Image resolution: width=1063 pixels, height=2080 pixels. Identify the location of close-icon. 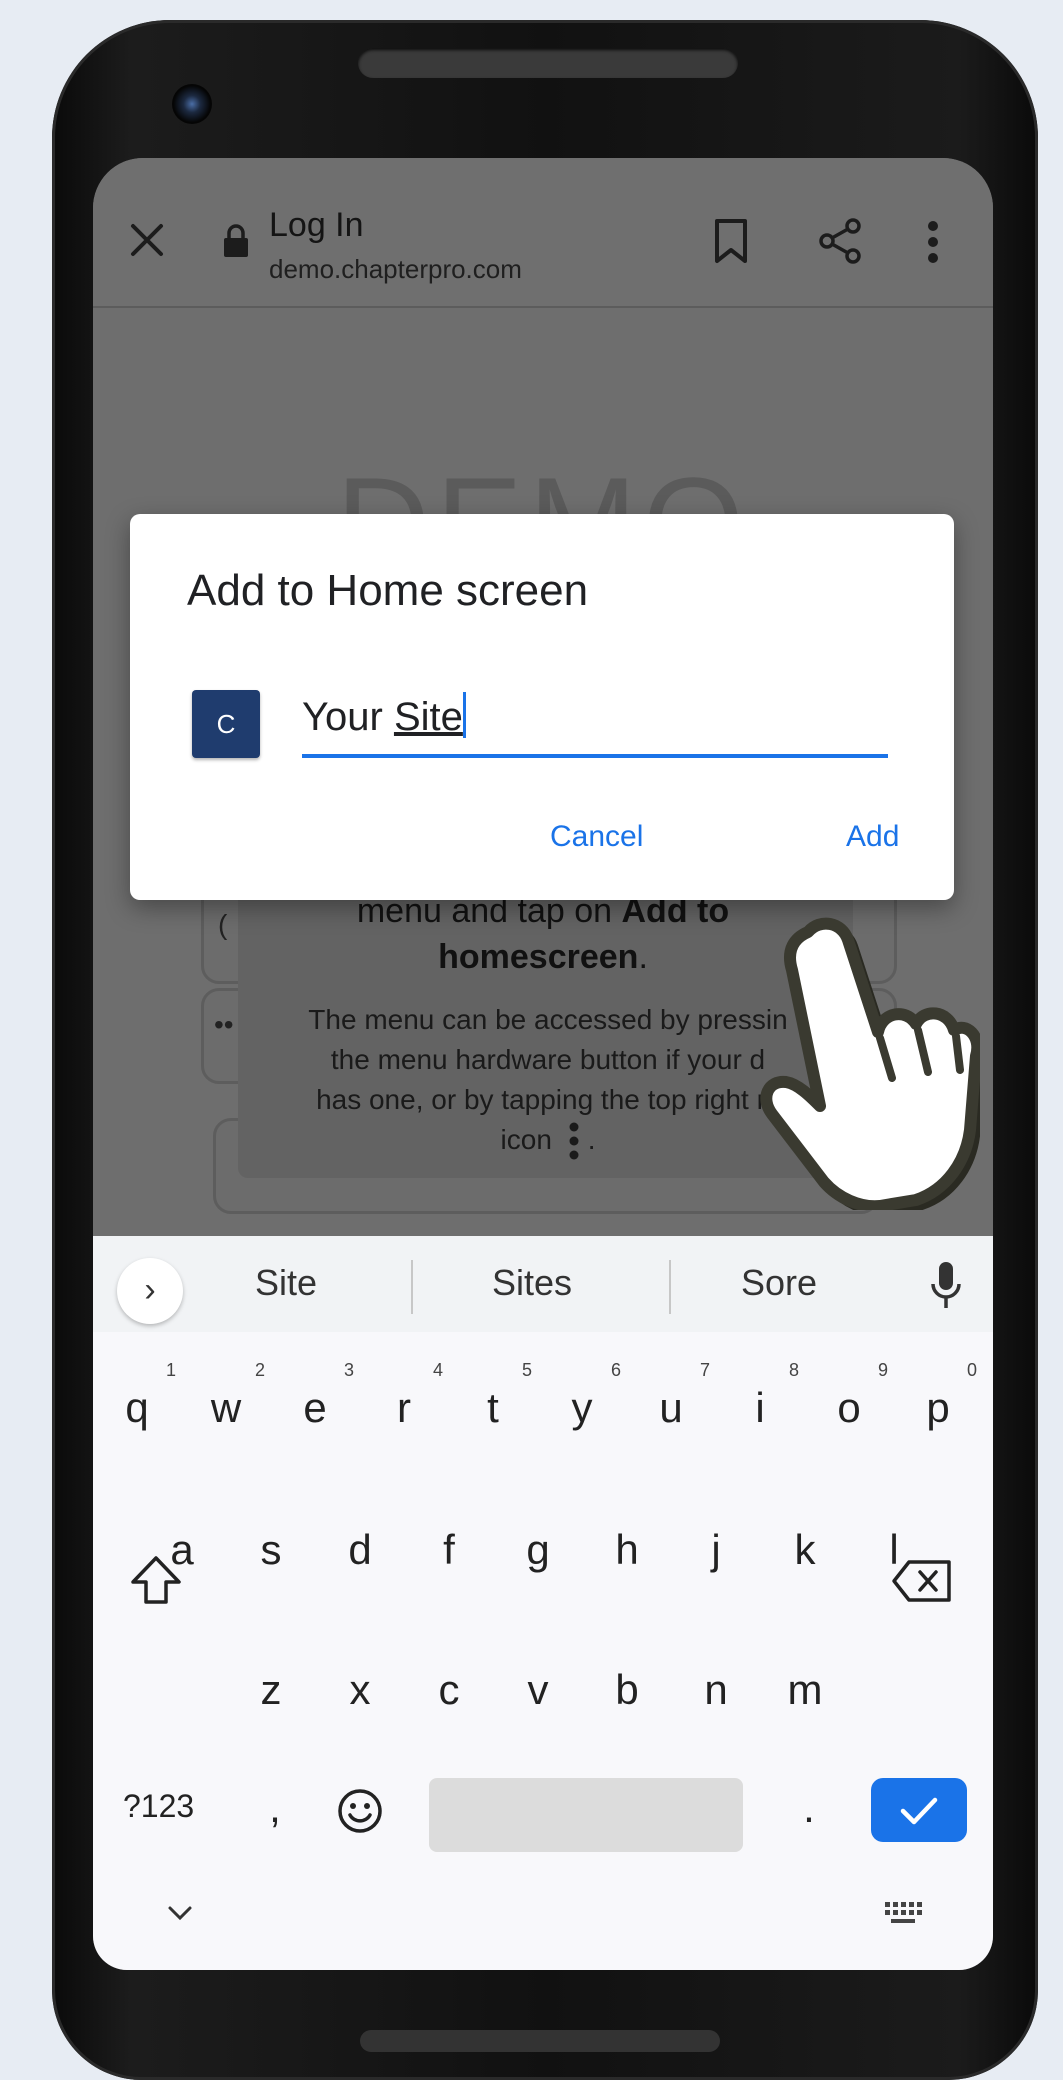
(147, 240).